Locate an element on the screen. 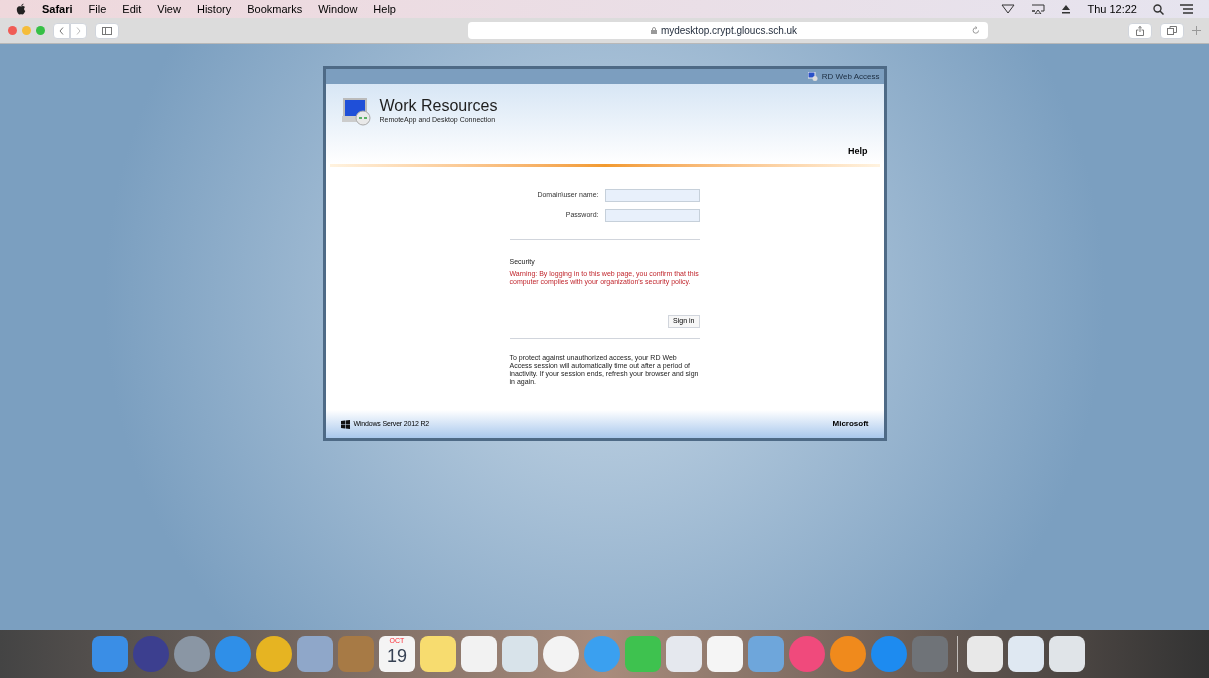  rd-web-access-link: RD Web Access is located at coordinates (850, 76).